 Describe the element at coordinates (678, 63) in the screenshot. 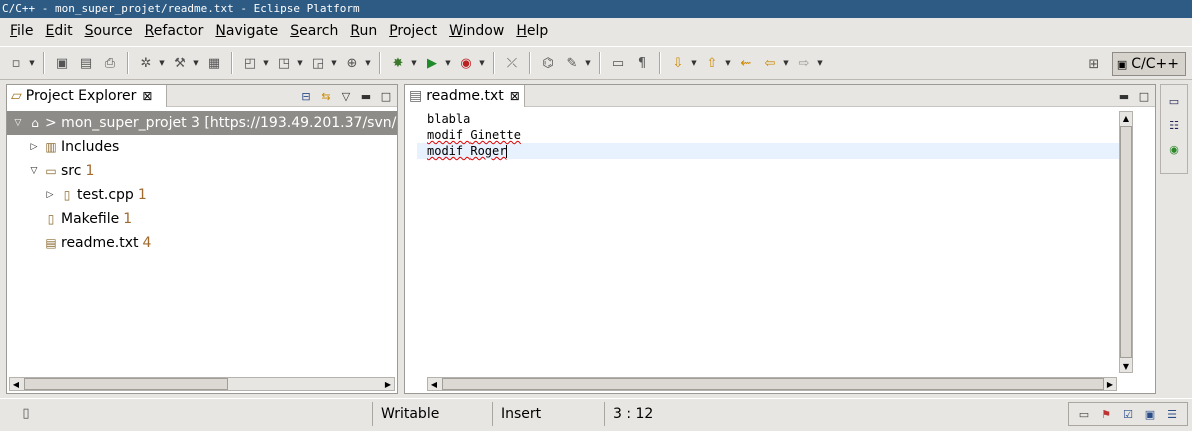

I see `next-annotation-icon: ⇩` at that location.